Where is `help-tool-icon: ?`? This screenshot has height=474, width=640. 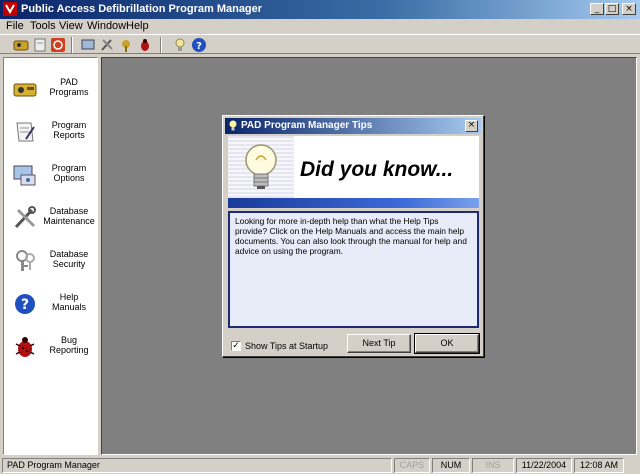
help-tool-icon: ? is located at coordinates (199, 45).